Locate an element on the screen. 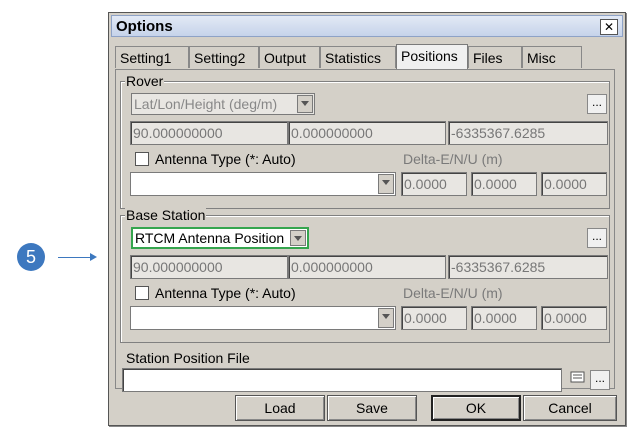  load-button: Load is located at coordinates (280, 408).